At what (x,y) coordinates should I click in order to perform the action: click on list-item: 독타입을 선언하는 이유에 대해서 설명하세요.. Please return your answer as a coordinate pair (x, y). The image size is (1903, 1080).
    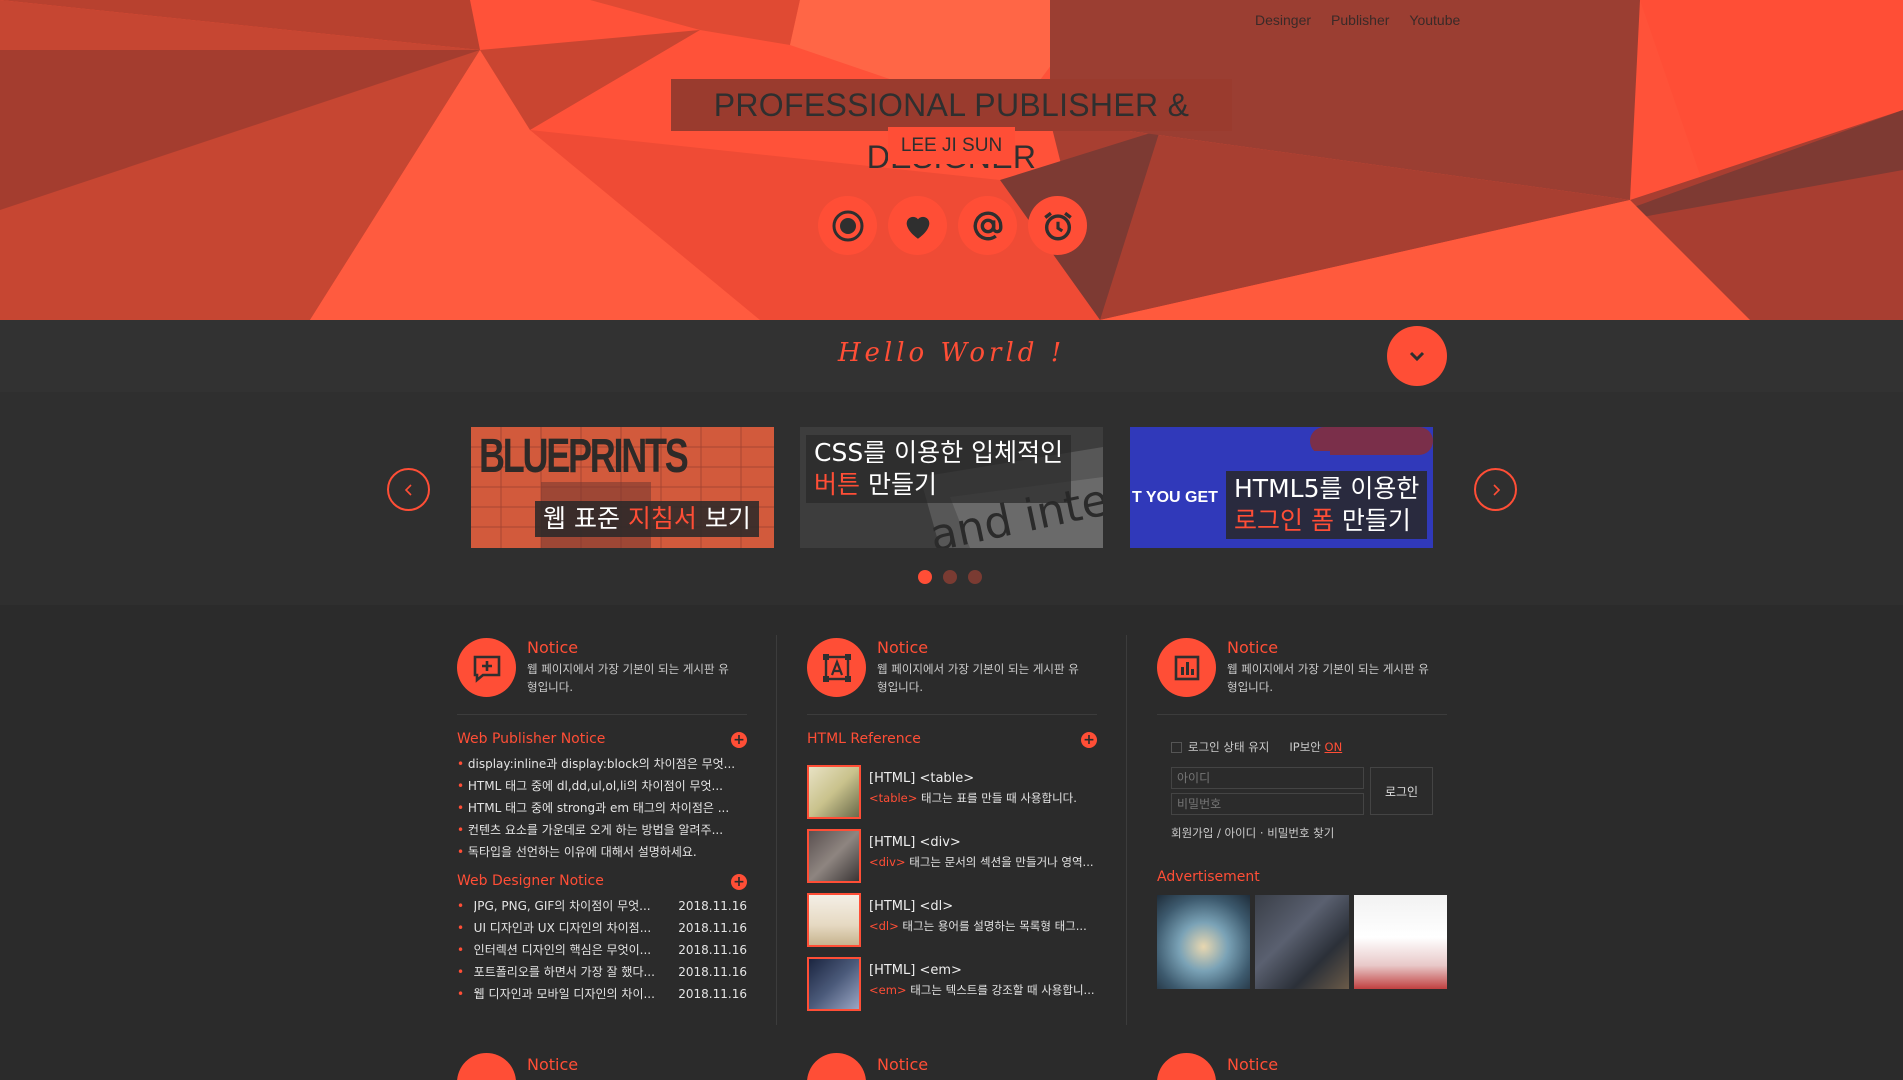
    Looking at the image, I should click on (602, 852).